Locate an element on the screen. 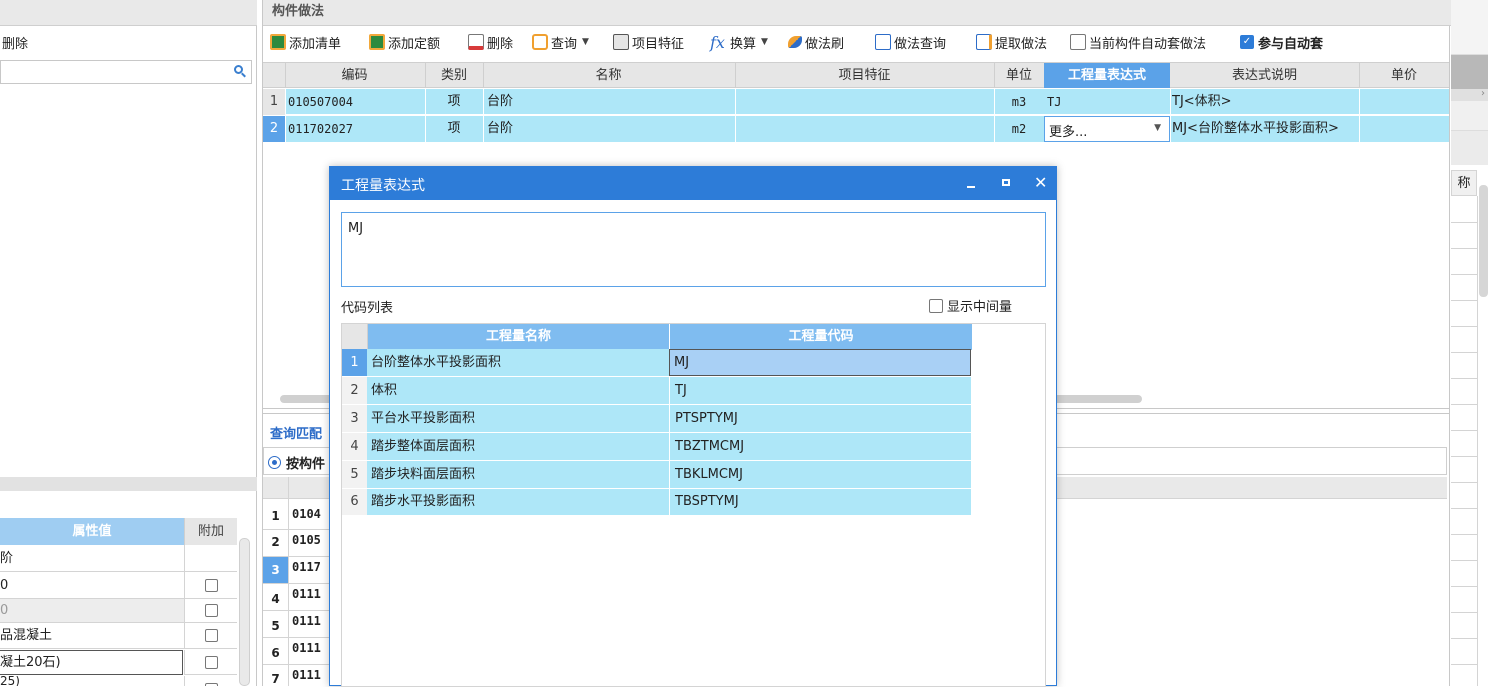  dialog-title-bar: 工程量表达式 ✕ is located at coordinates (693, 183).